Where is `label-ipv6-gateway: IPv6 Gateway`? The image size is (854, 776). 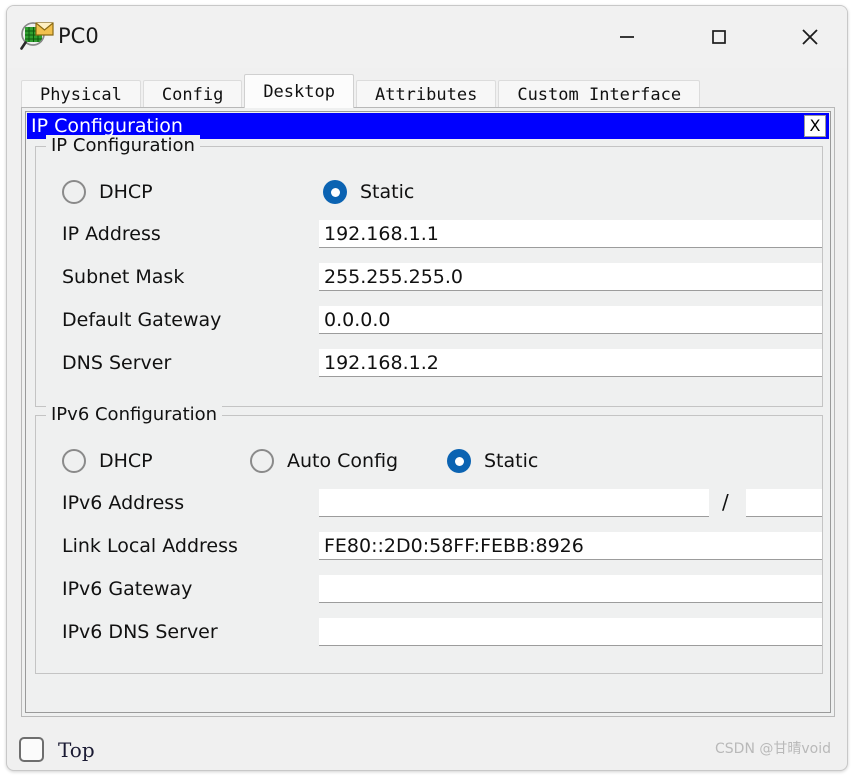
label-ipv6-gateway: IPv6 Gateway is located at coordinates (127, 589).